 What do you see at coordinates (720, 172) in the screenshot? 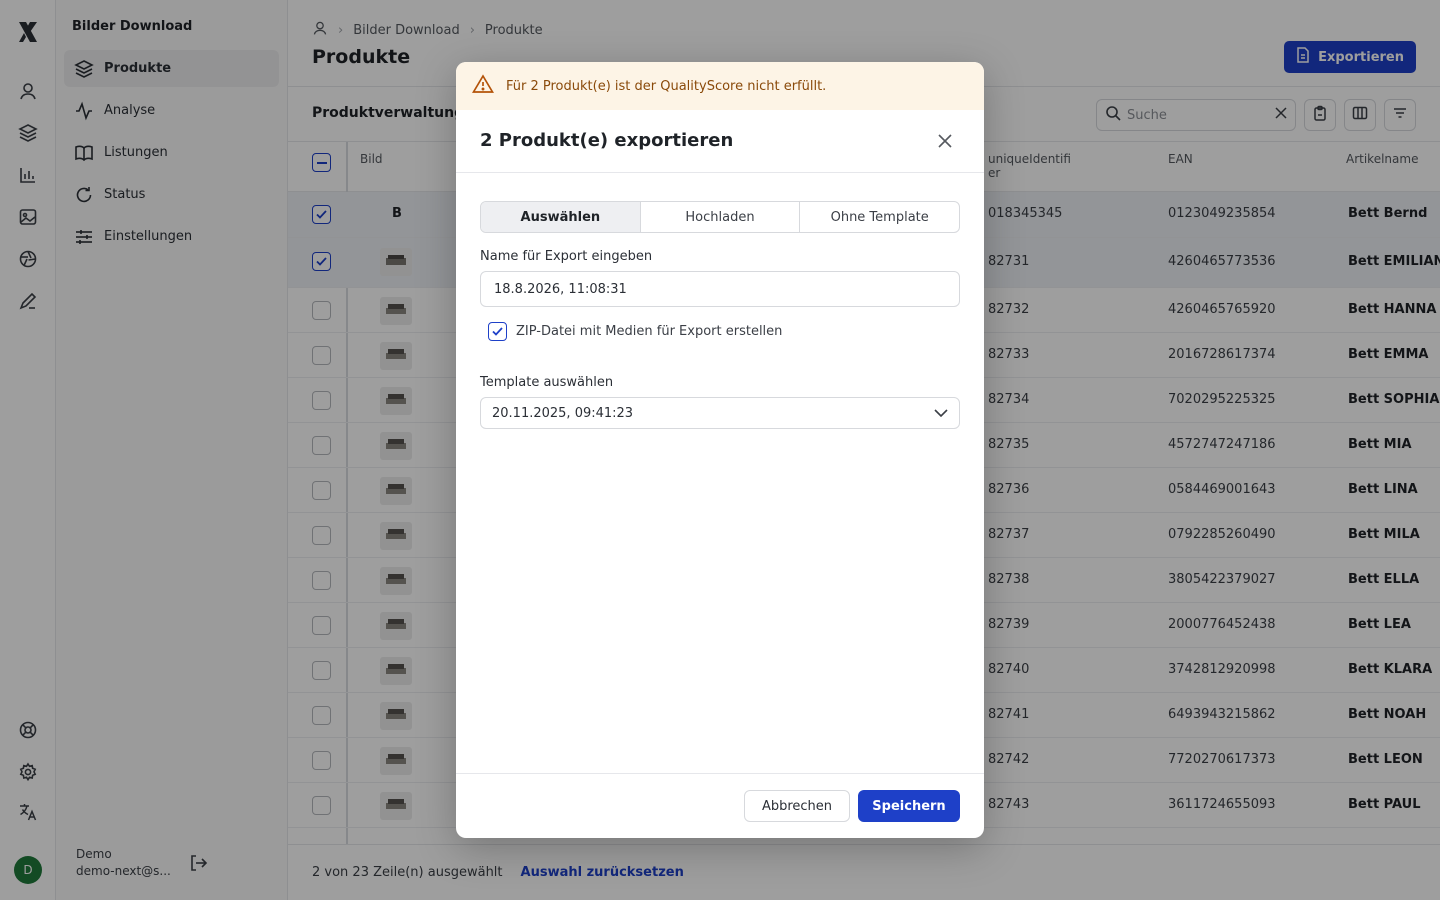
I see `divider` at bounding box center [720, 172].